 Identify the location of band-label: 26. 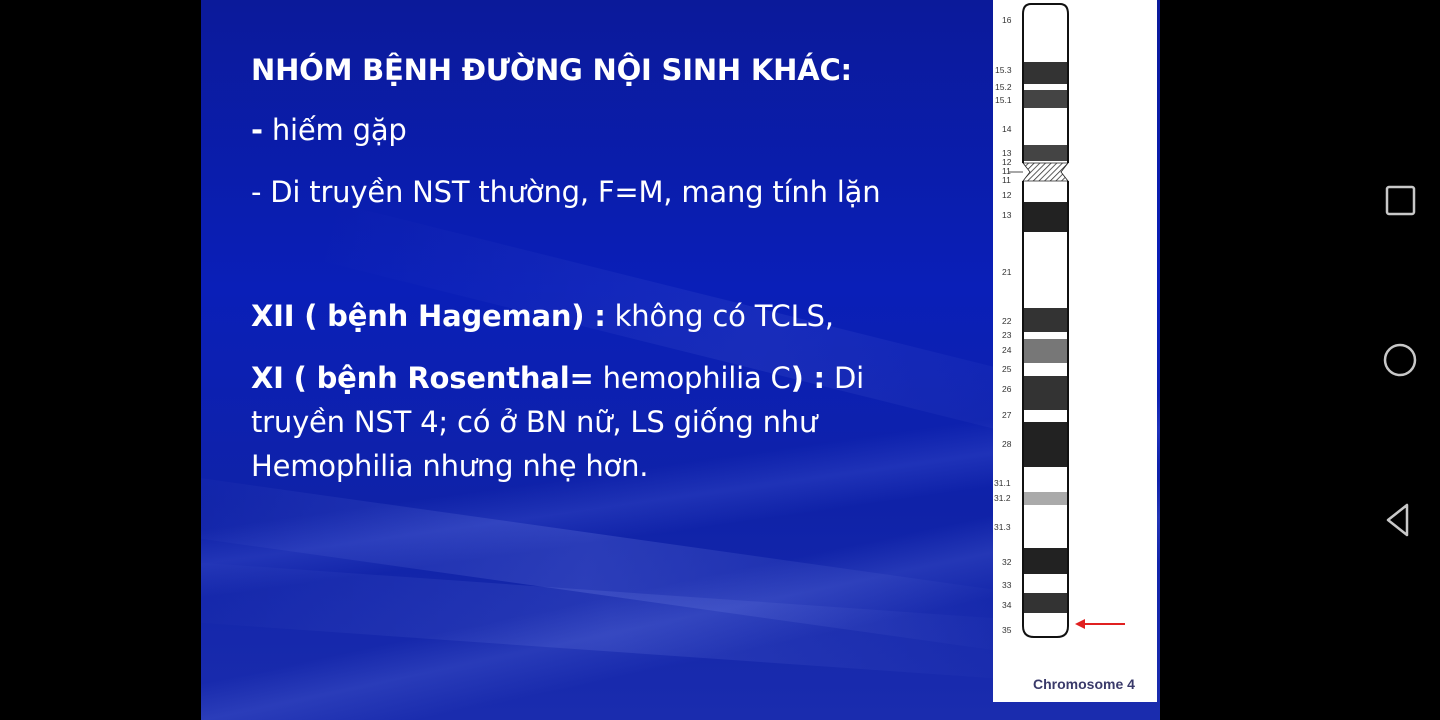
(1007, 389).